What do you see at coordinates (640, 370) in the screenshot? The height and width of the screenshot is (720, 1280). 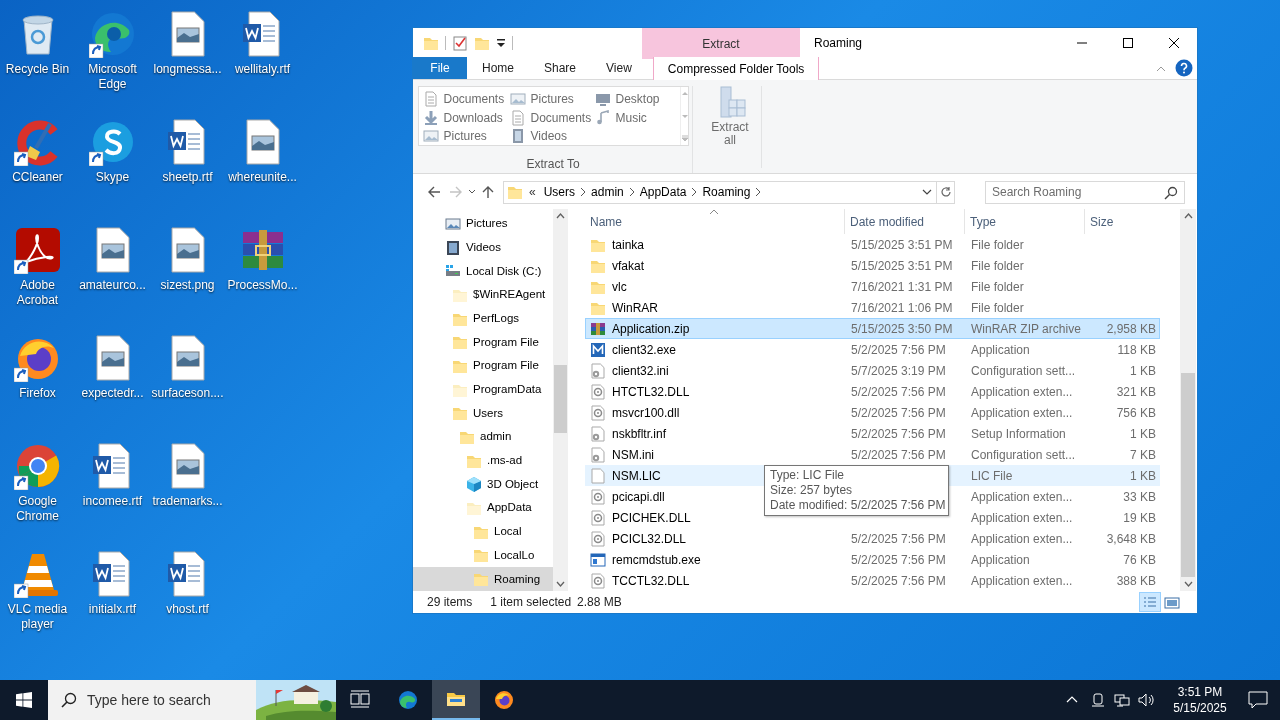 I see `file-name: client32.ini` at bounding box center [640, 370].